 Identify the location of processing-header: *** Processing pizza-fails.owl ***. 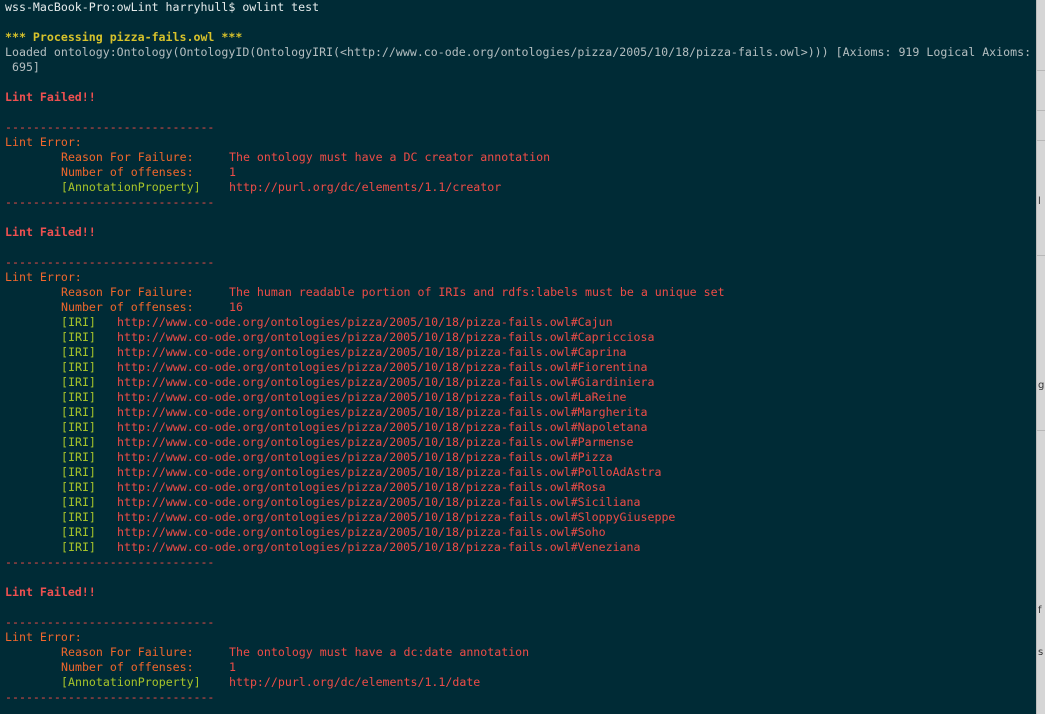
(124, 37).